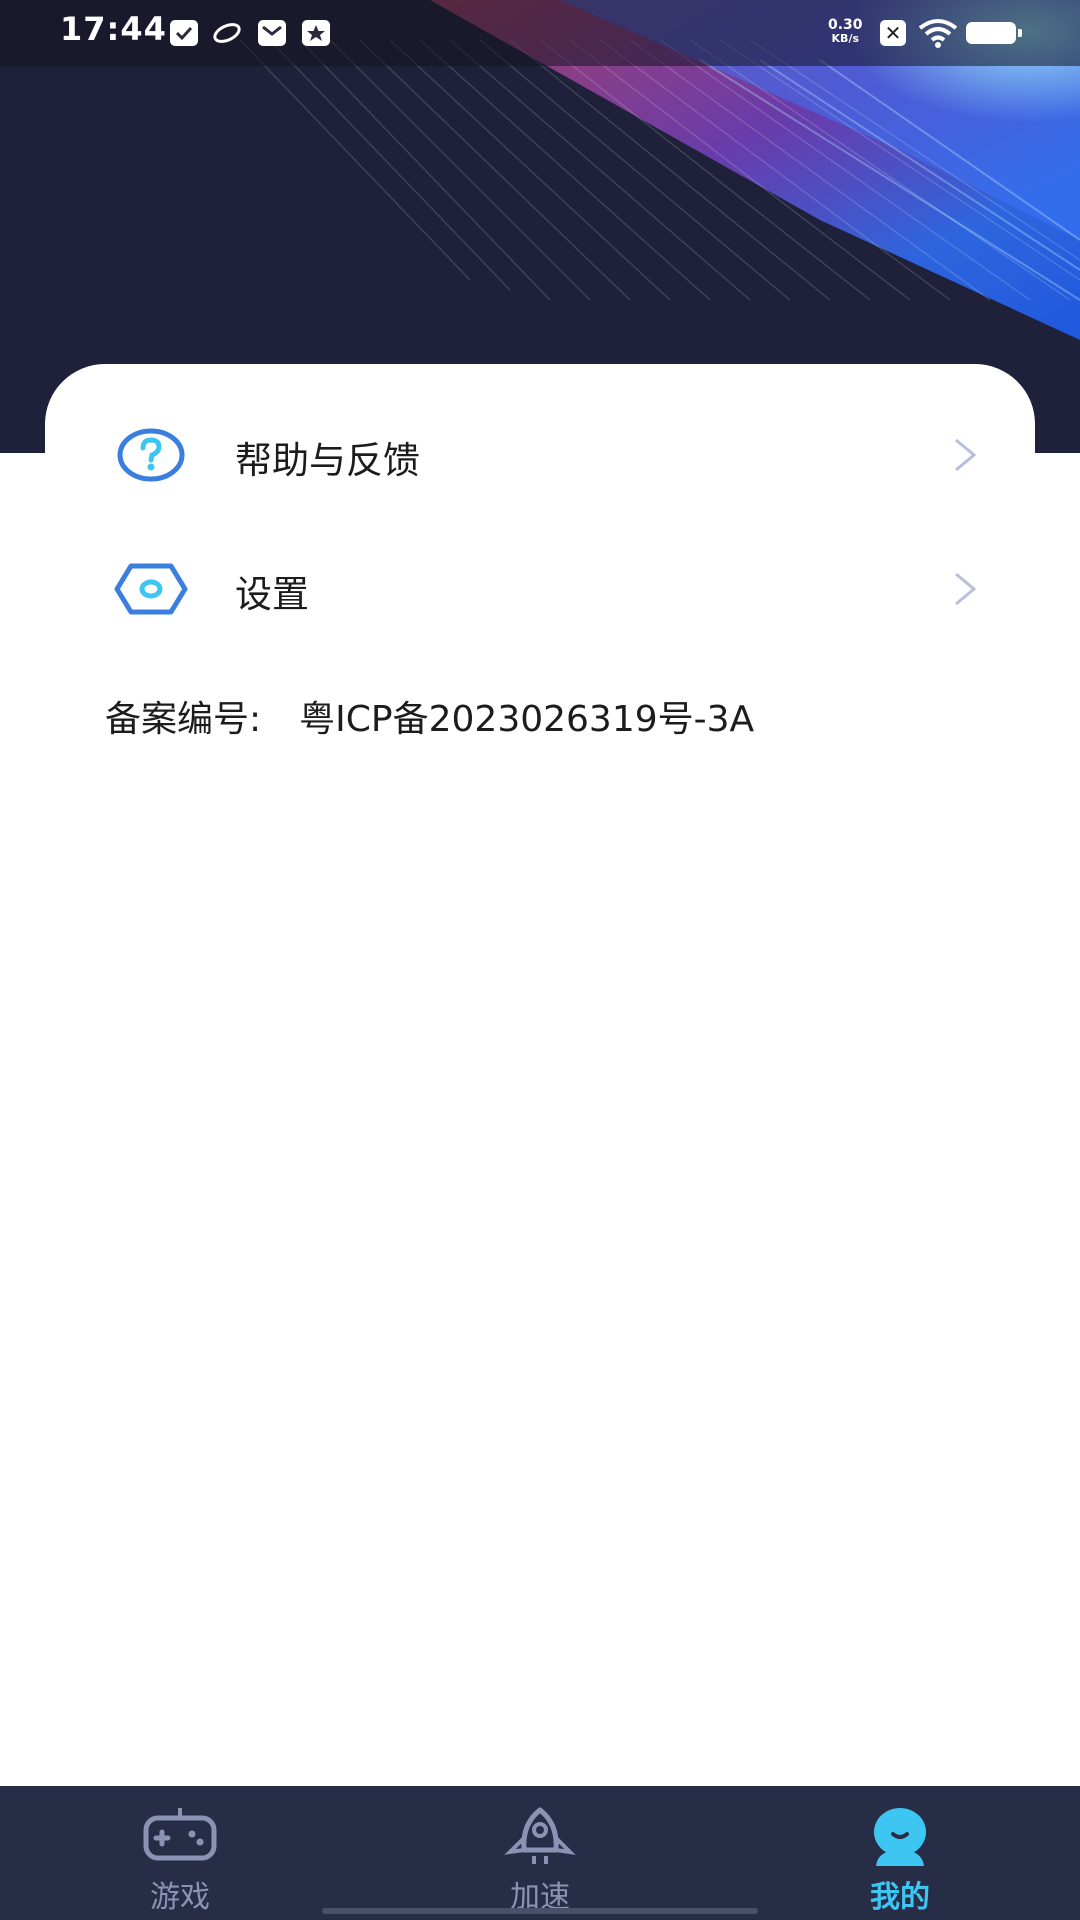 This screenshot has height=1920, width=1080. Describe the element at coordinates (540, 455) in the screenshot. I see `menu-item-help-feedback: 帮助与反馈` at that location.